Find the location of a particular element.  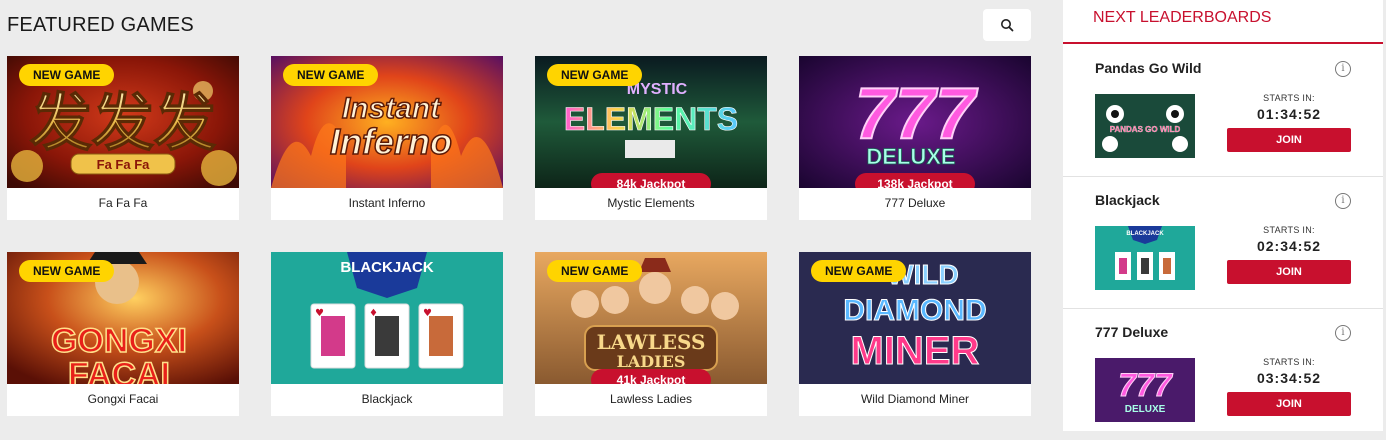

search-button is located at coordinates (1007, 25).